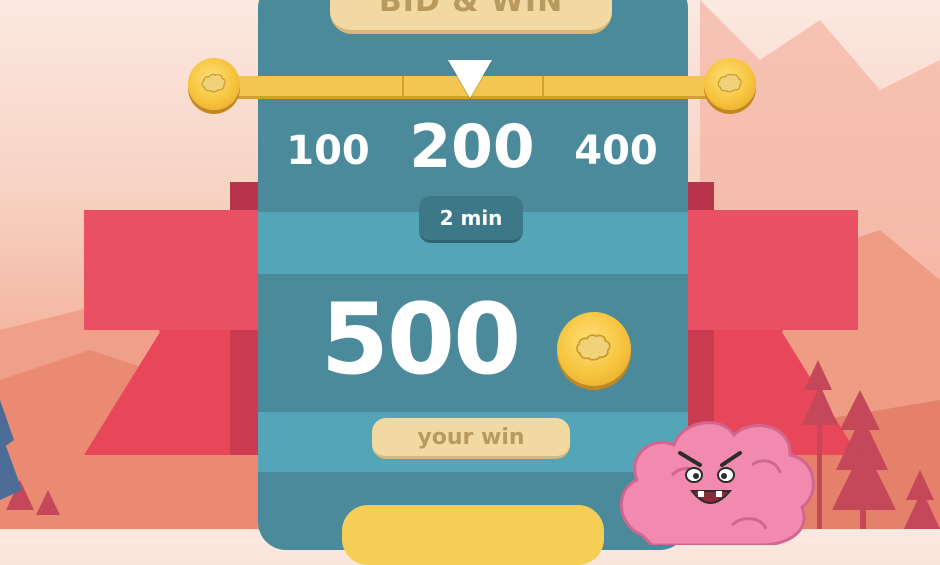 Image resolution: width=940 pixels, height=565 pixels. Describe the element at coordinates (470, 79) in the screenshot. I see `triangle-pointer-icon` at that location.